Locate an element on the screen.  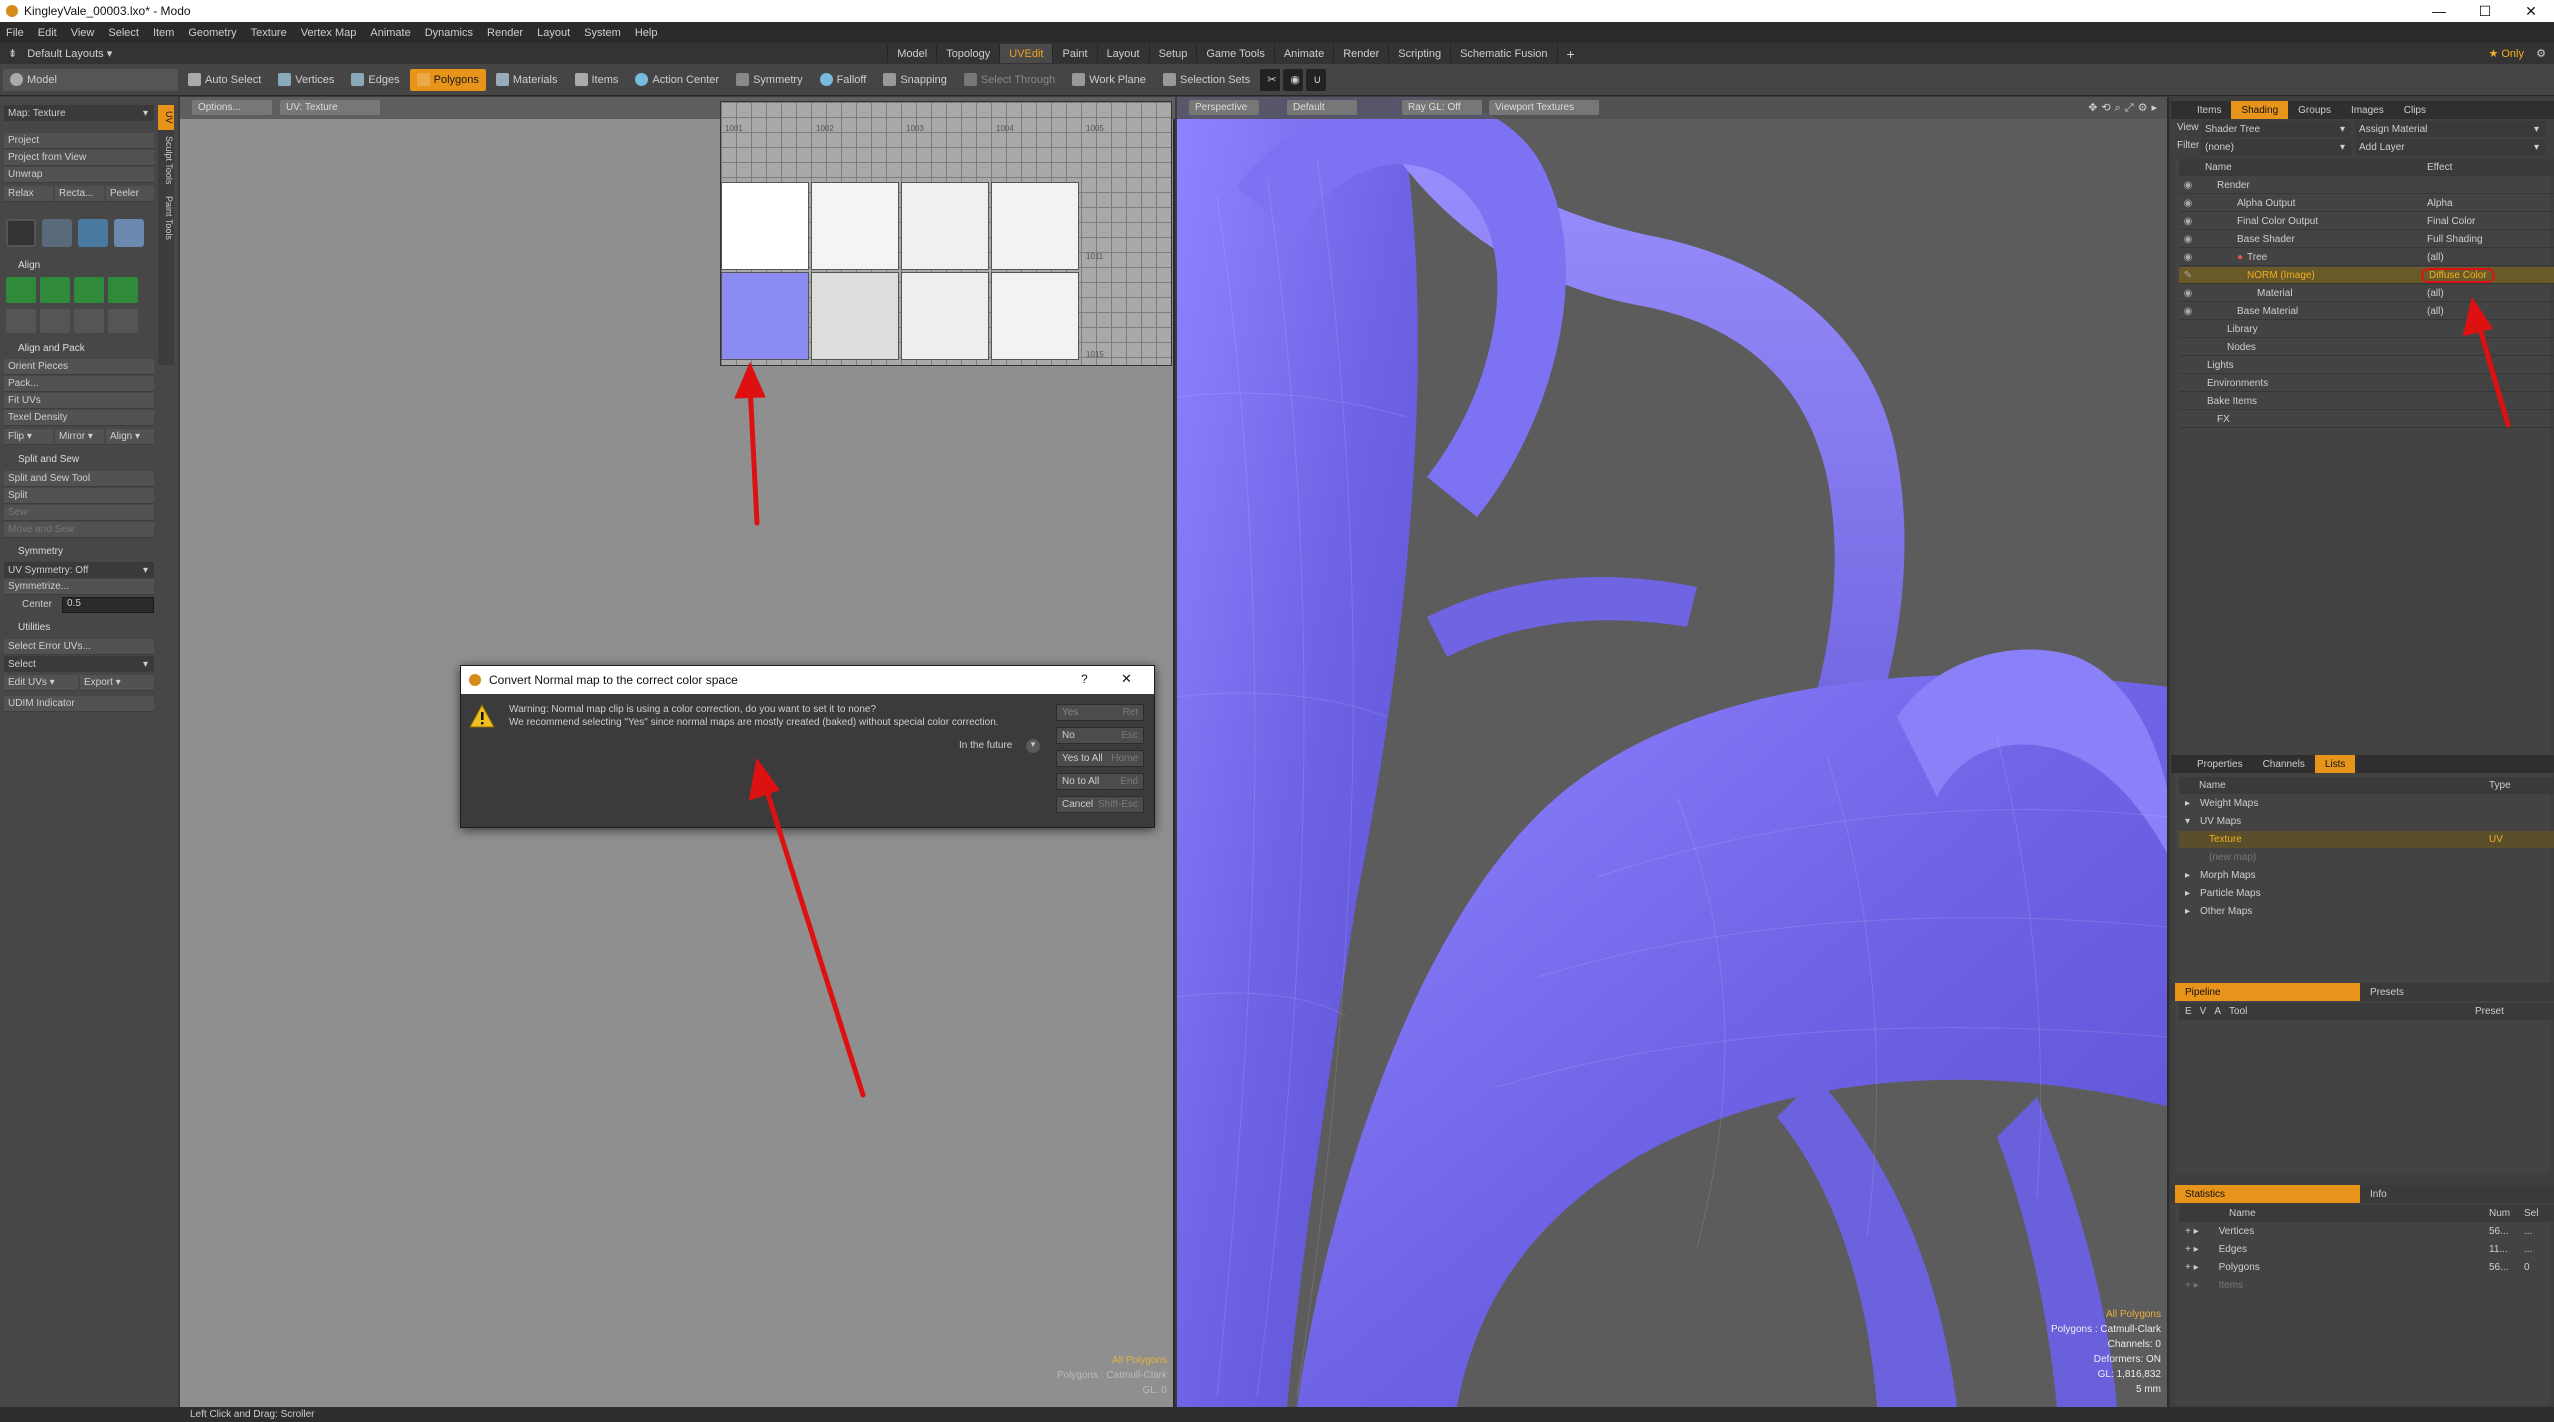
default-shading-dropdown: Default is located at coordinates (1322, 107).